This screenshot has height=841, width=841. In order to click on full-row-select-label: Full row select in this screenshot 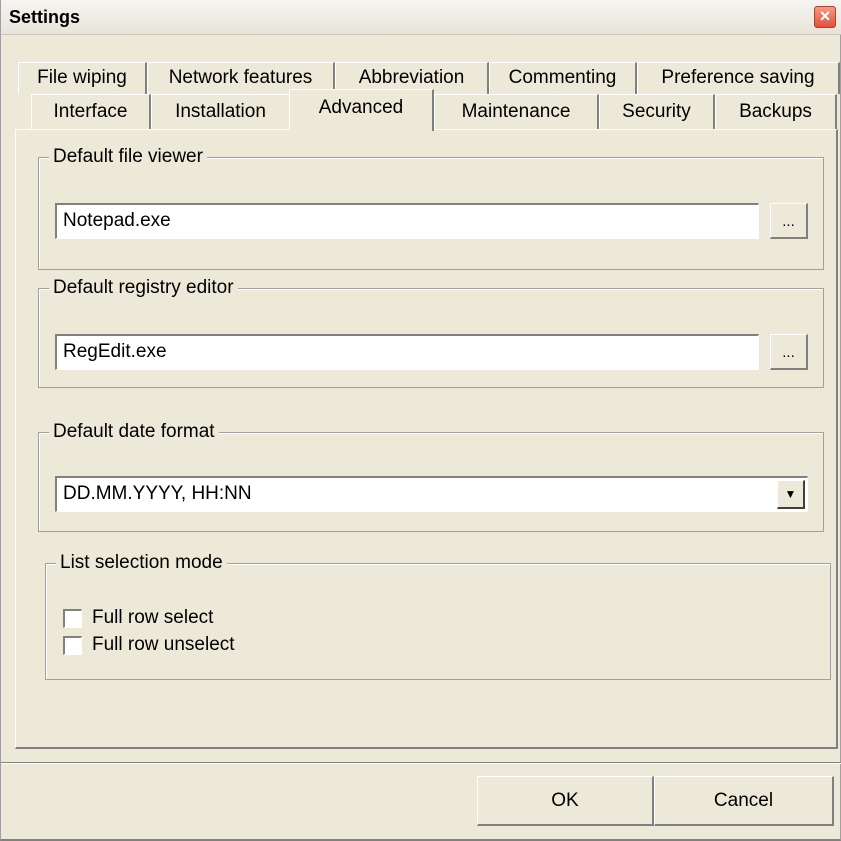, I will do `click(153, 617)`.